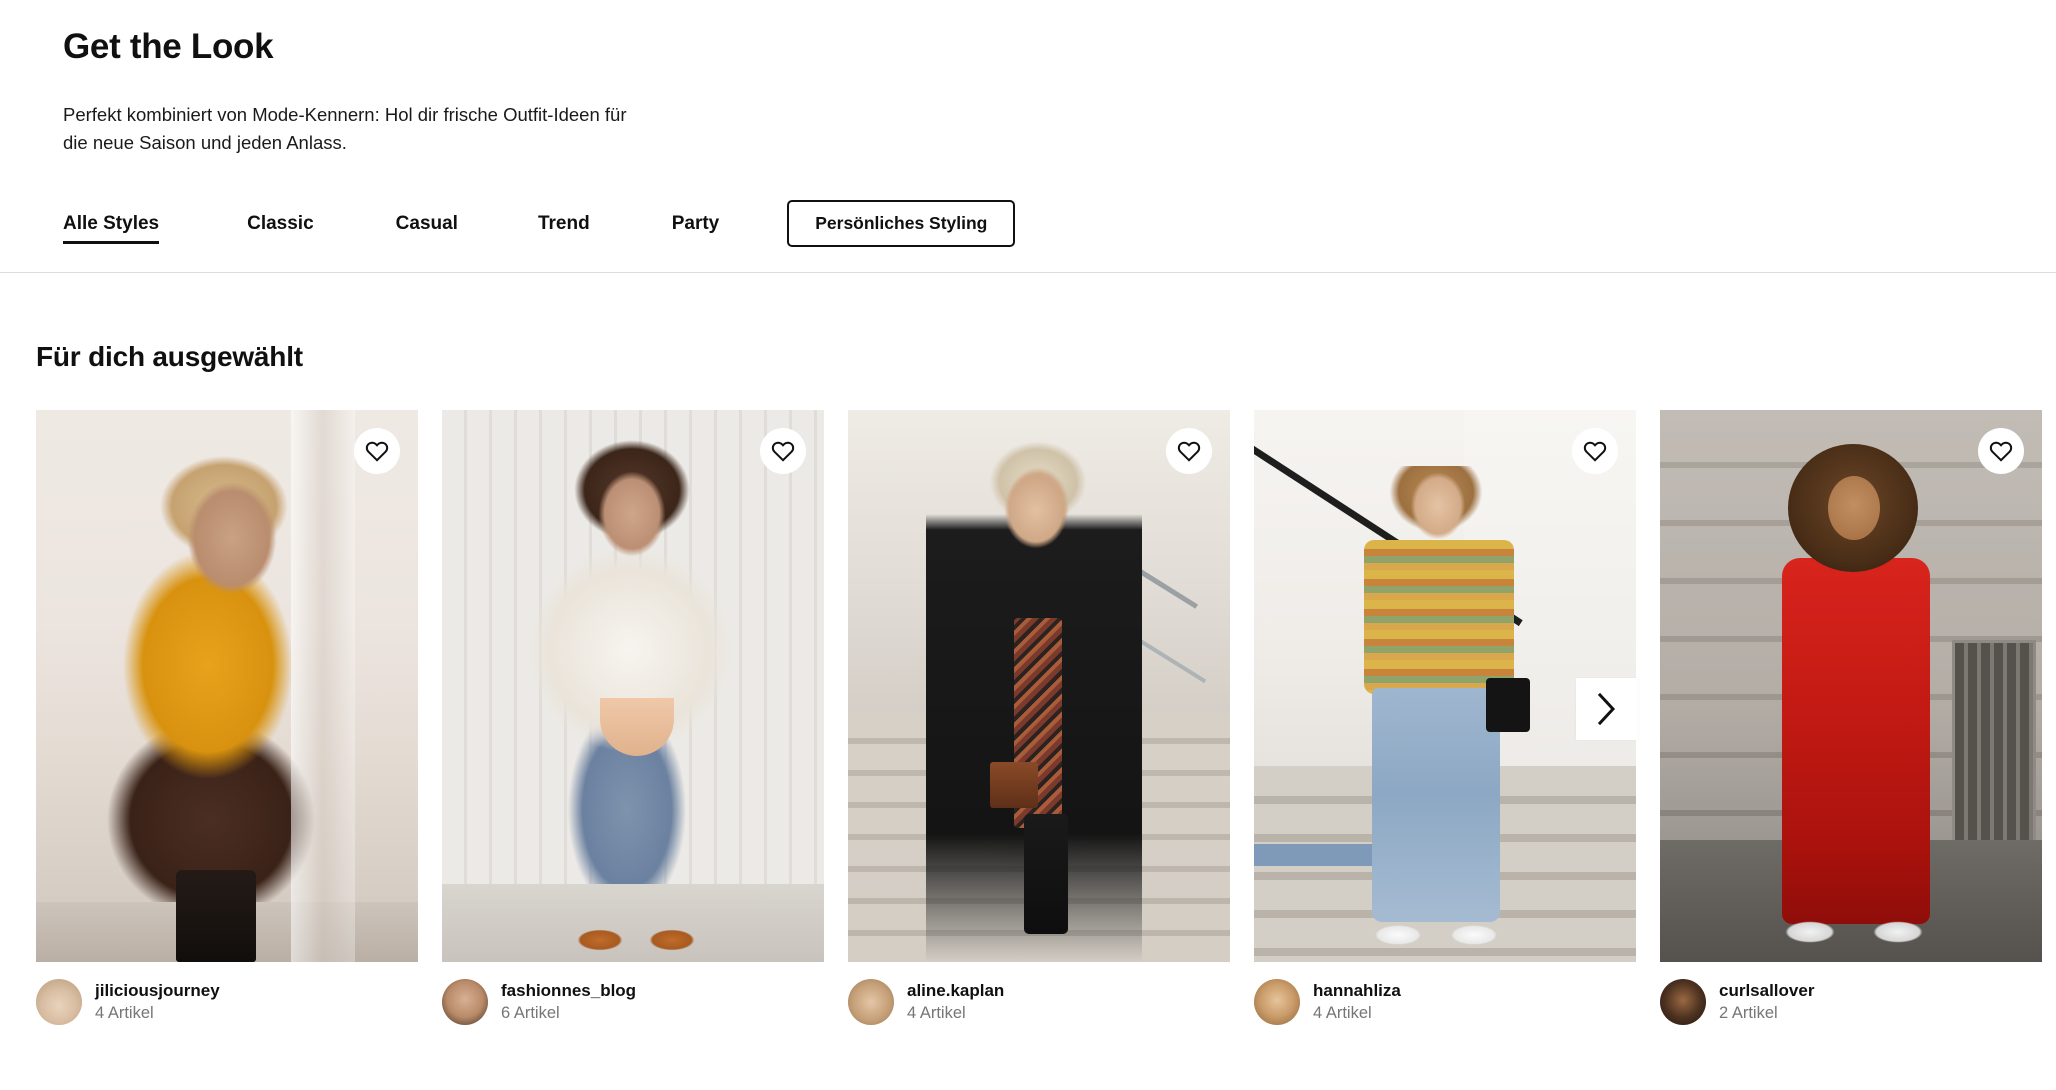  I want to click on outfit-image-black-coat, so click(1039, 686).